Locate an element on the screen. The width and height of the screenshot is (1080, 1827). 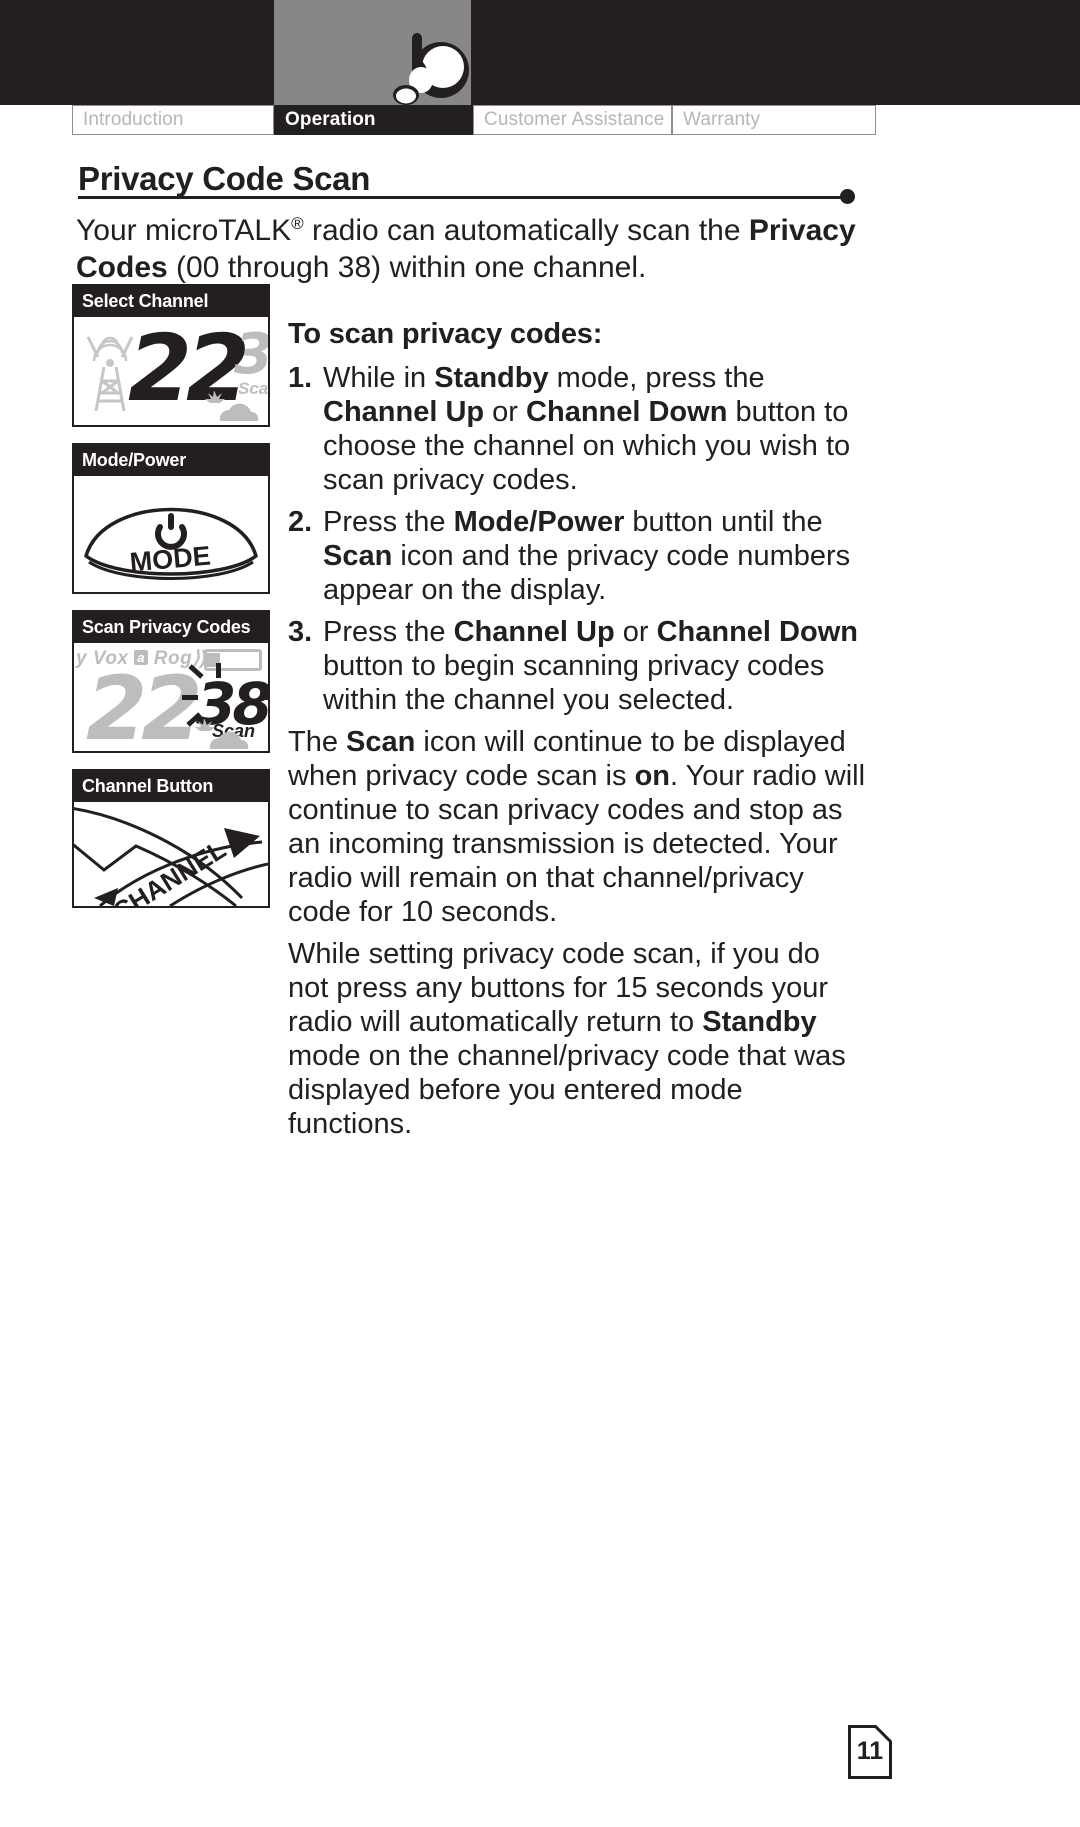
body-text: button until the is located at coordinates (723, 522).